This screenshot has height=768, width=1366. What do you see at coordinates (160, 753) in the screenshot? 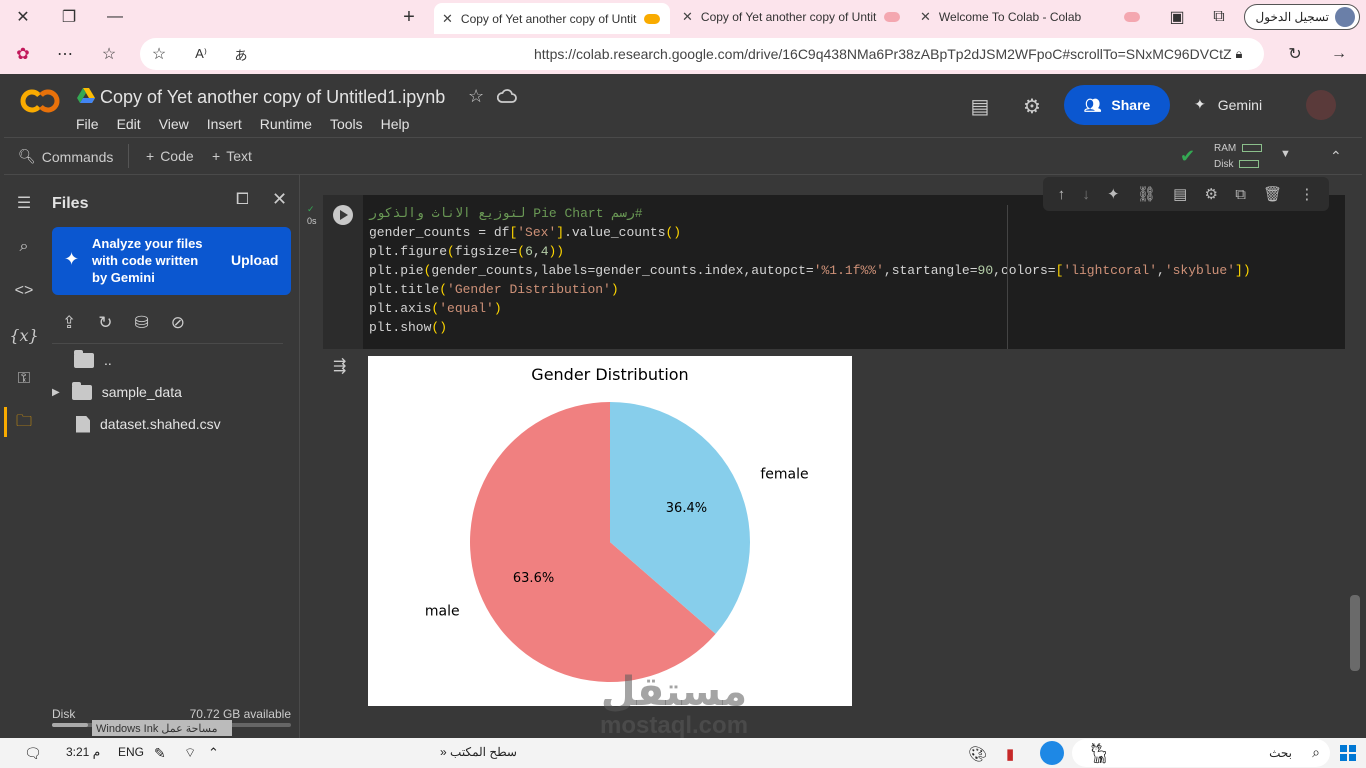
I see `pen-icon: ✎` at bounding box center [160, 753].